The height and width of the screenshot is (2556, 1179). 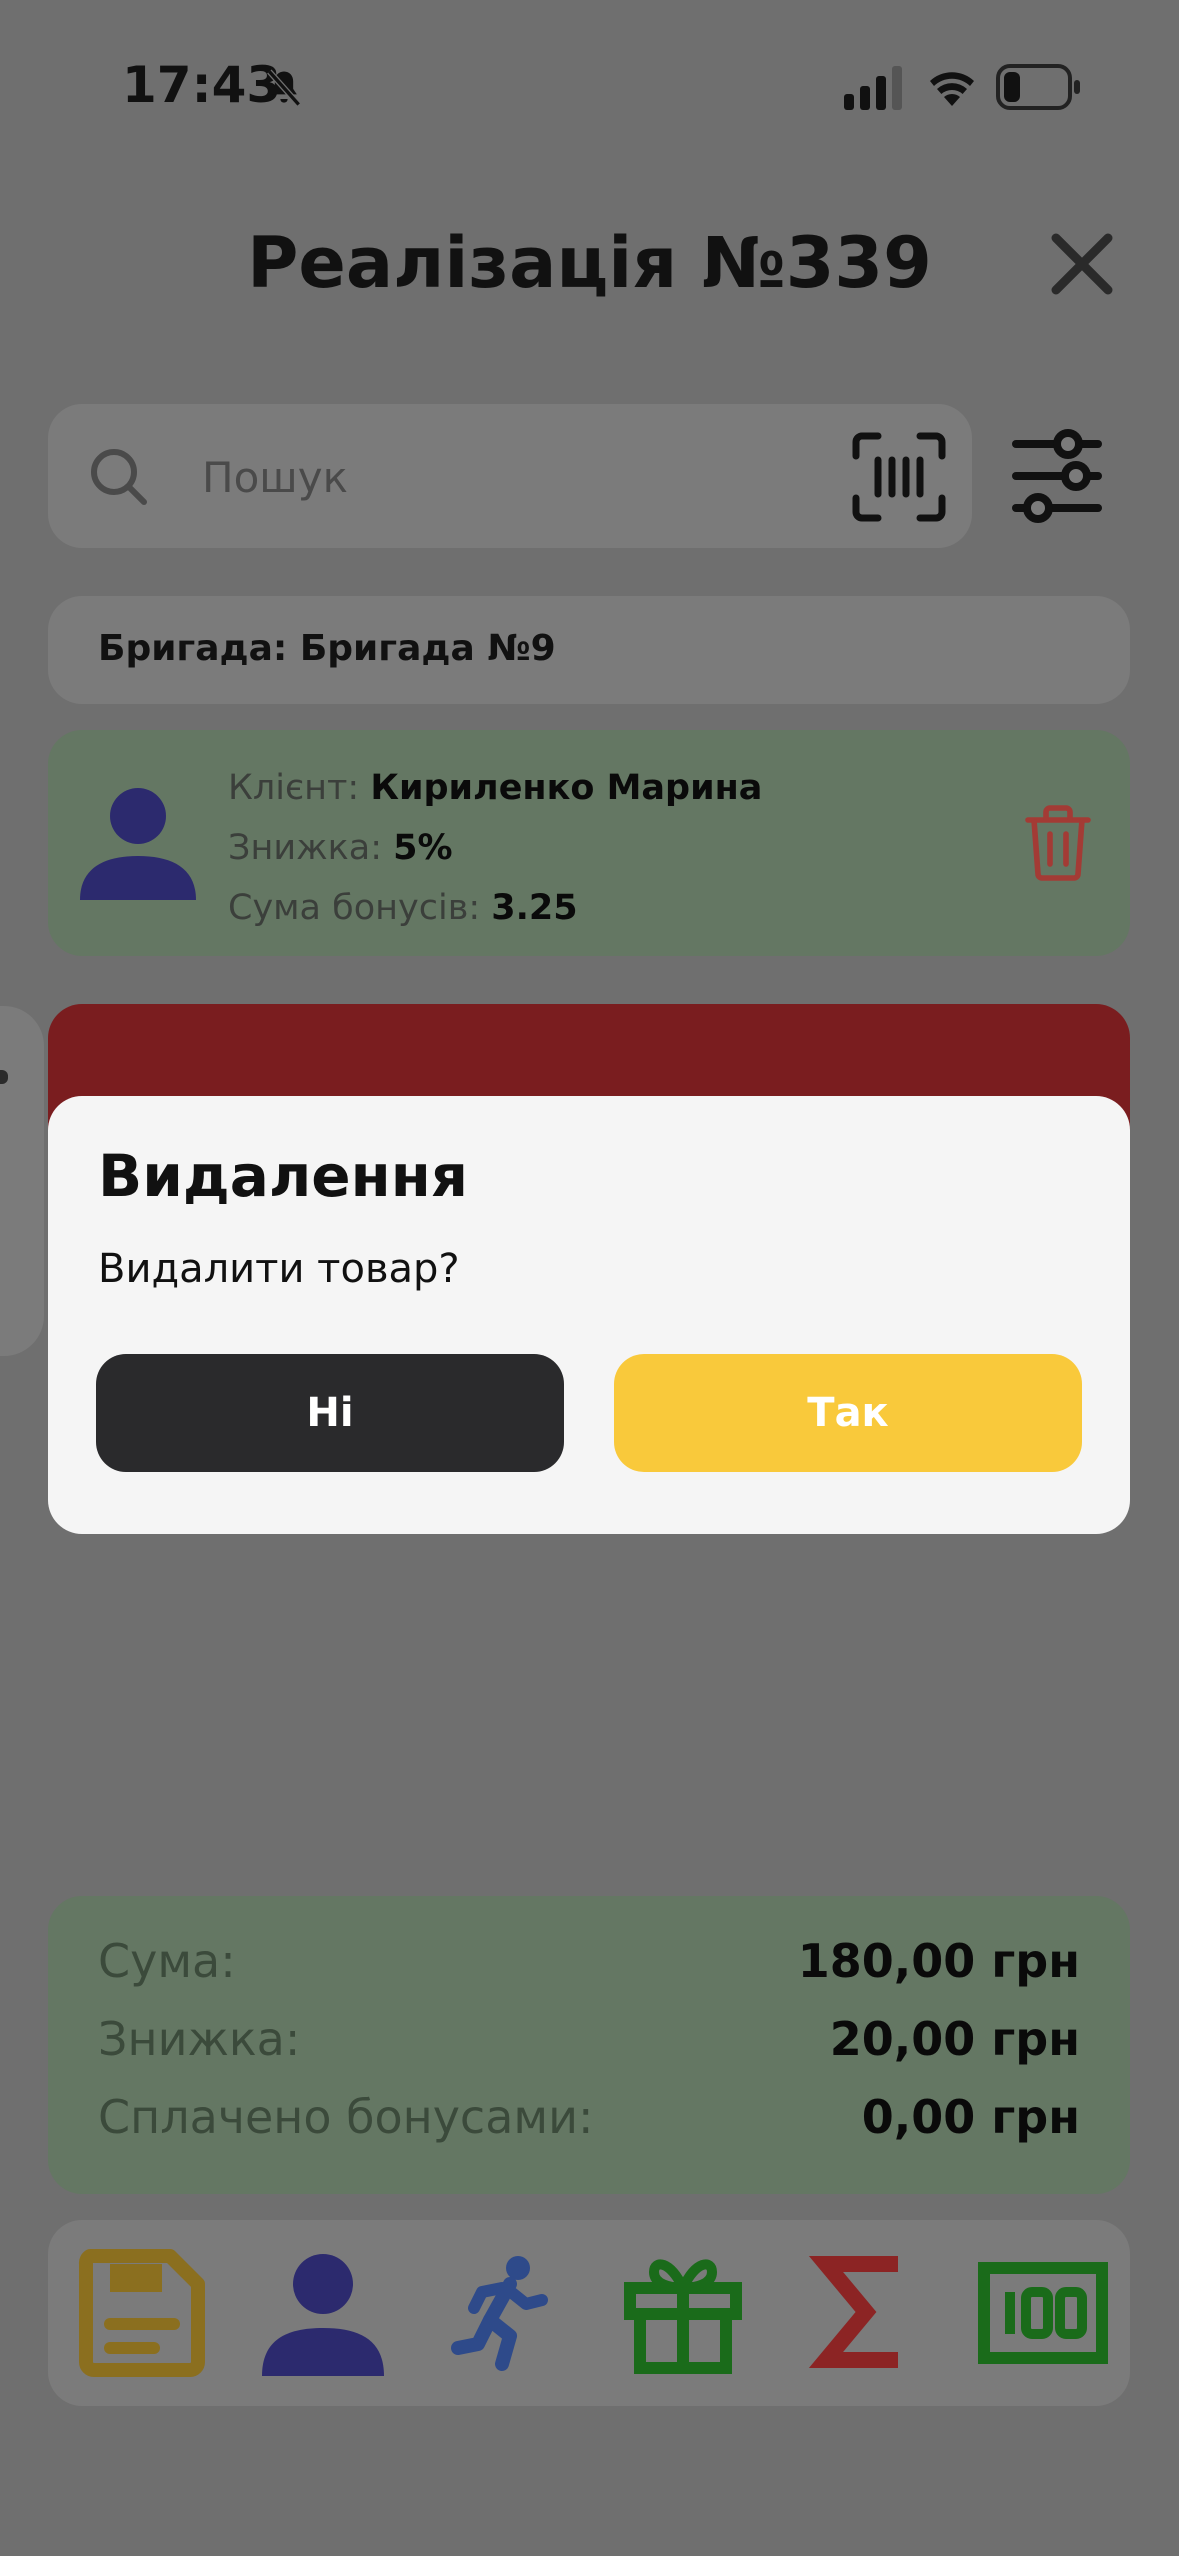 I want to click on filter-sliders-icon, so click(x=1057, y=476).